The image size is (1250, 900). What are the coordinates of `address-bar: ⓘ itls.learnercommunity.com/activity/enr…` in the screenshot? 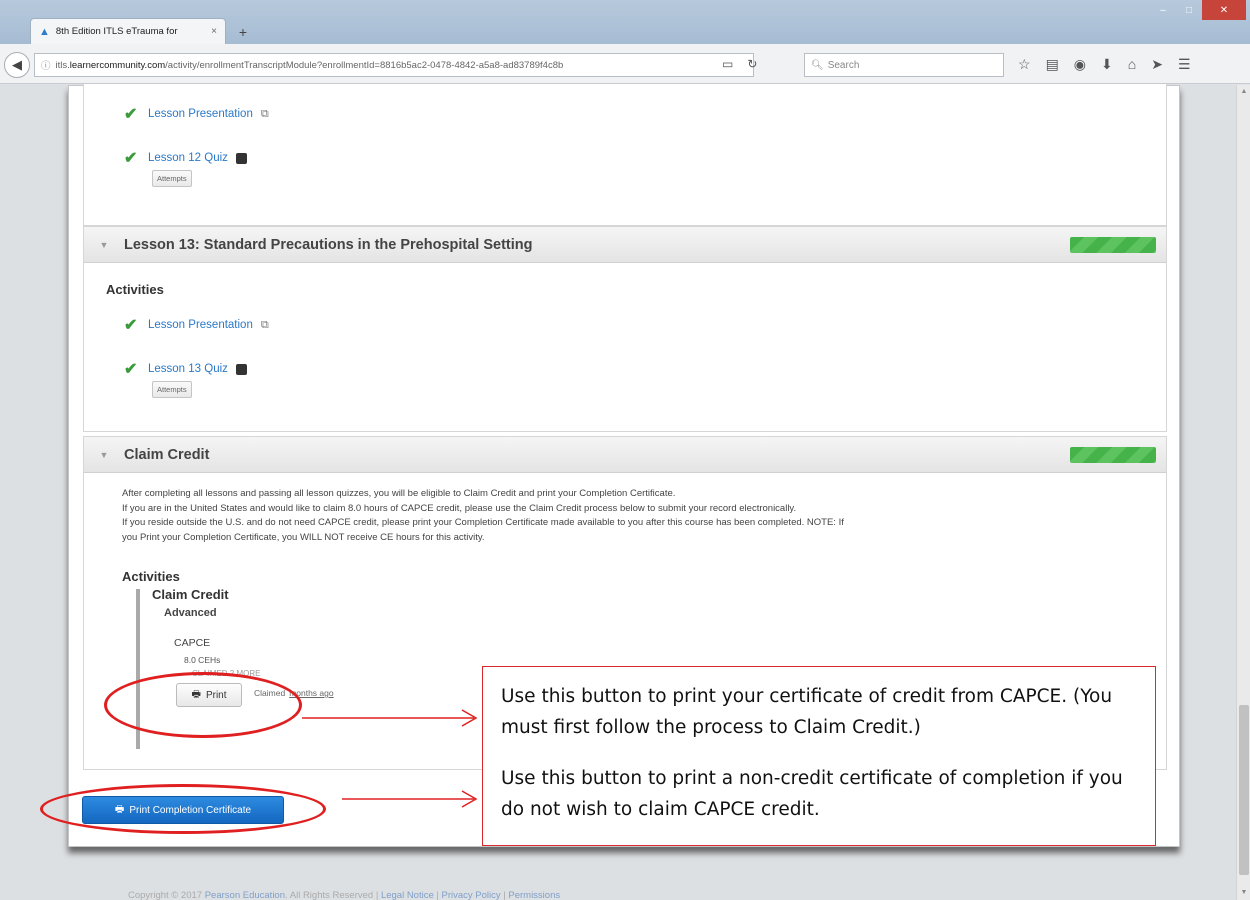 It's located at (394, 65).